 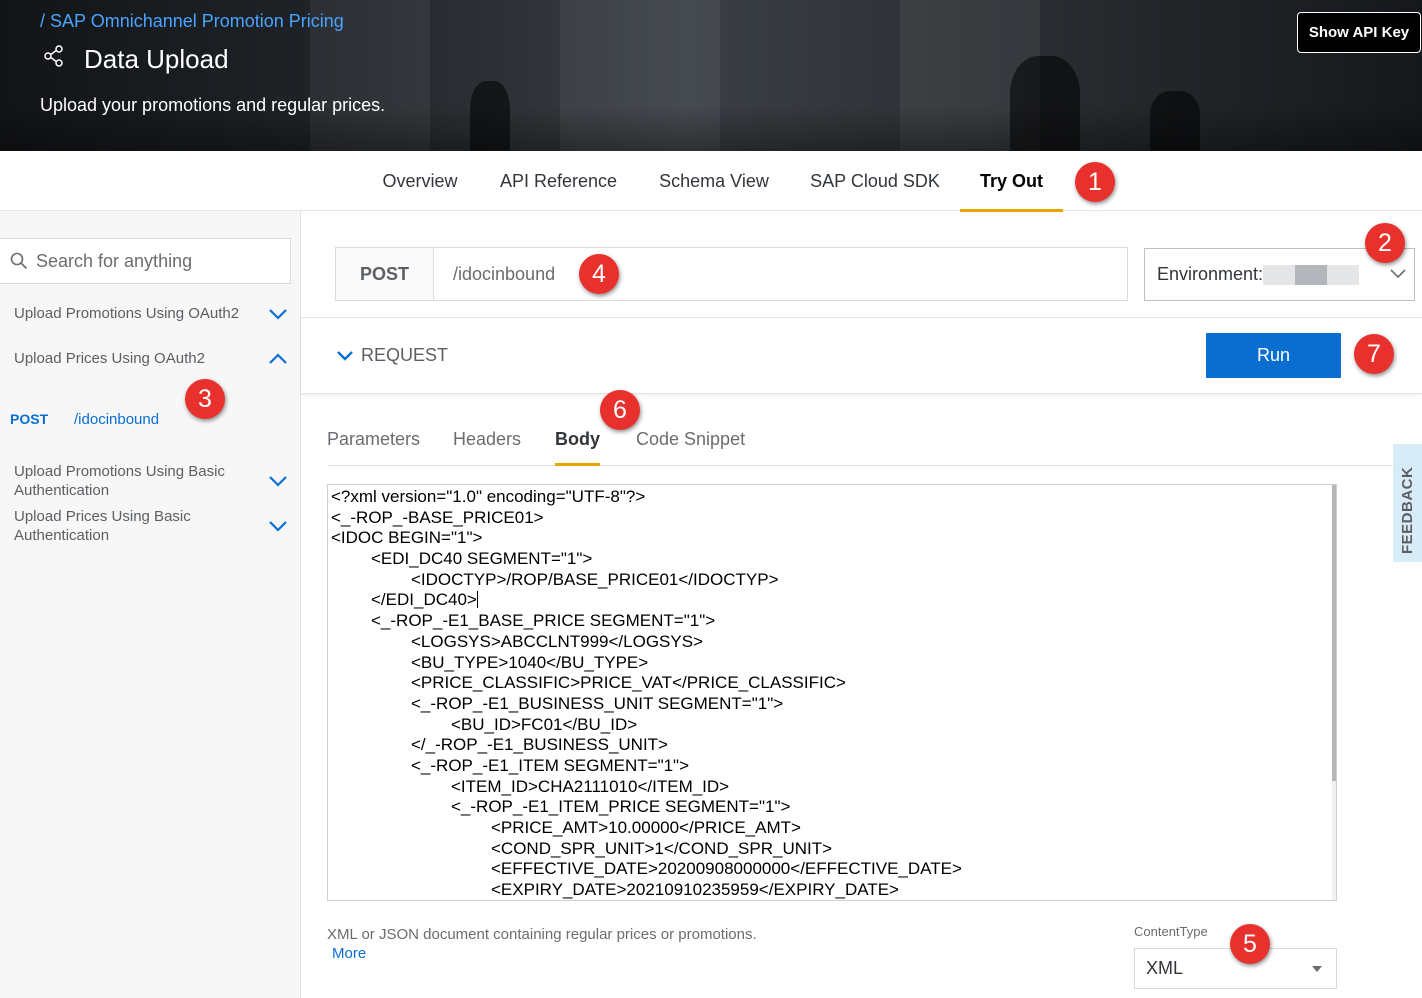 I want to click on share-icon, so click(x=54, y=56).